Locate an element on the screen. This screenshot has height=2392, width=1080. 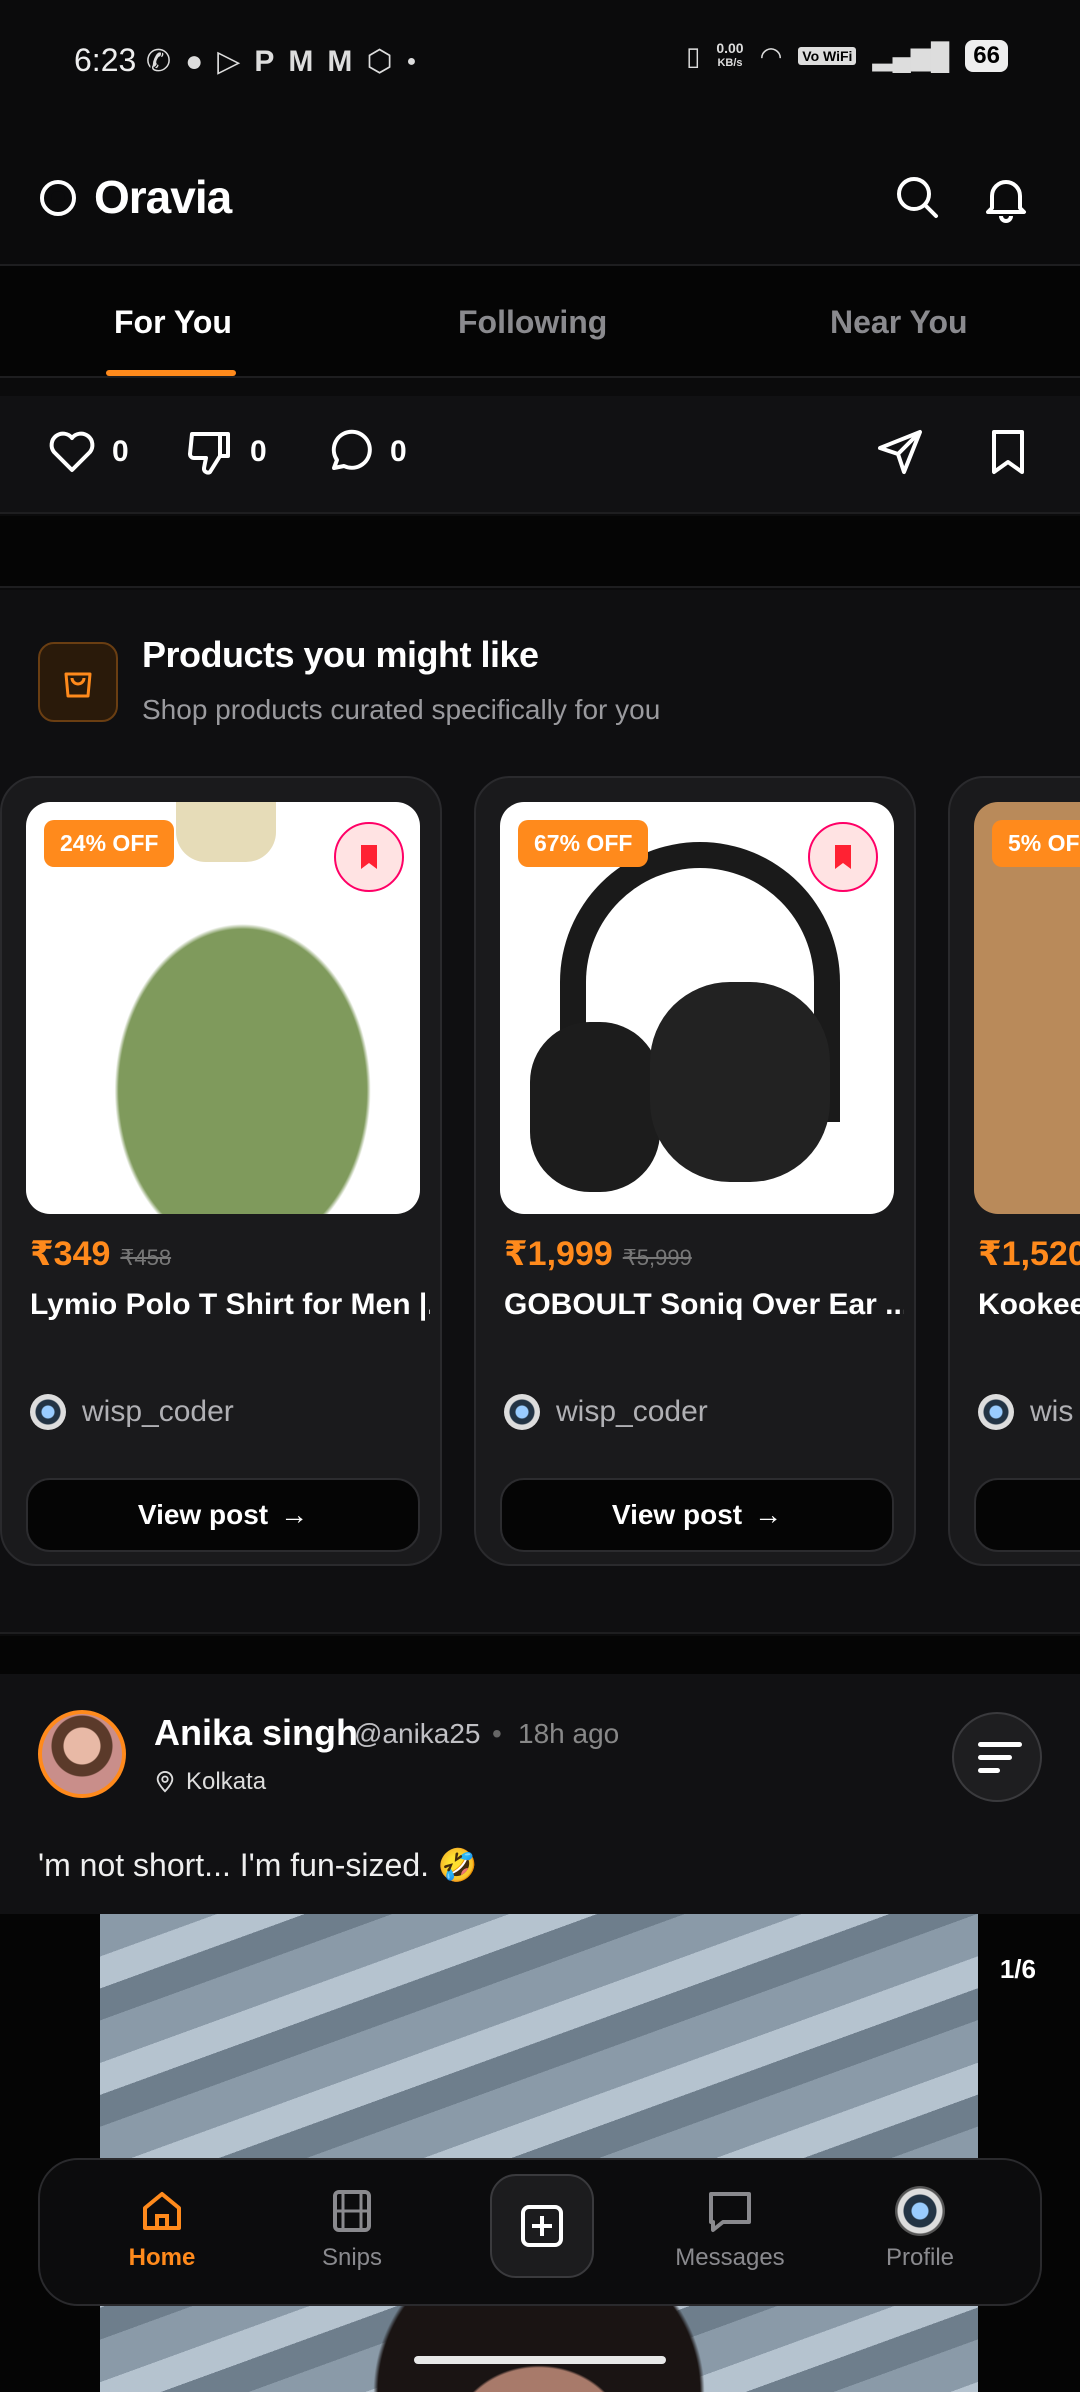
net-speed: 0.00 KB/s is located at coordinates (729, 56).